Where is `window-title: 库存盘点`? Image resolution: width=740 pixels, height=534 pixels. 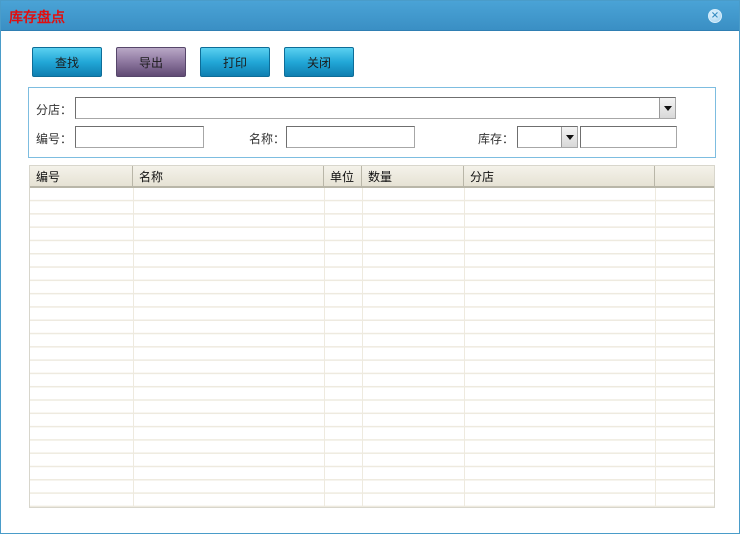
window-title: 库存盘点 is located at coordinates (37, 18).